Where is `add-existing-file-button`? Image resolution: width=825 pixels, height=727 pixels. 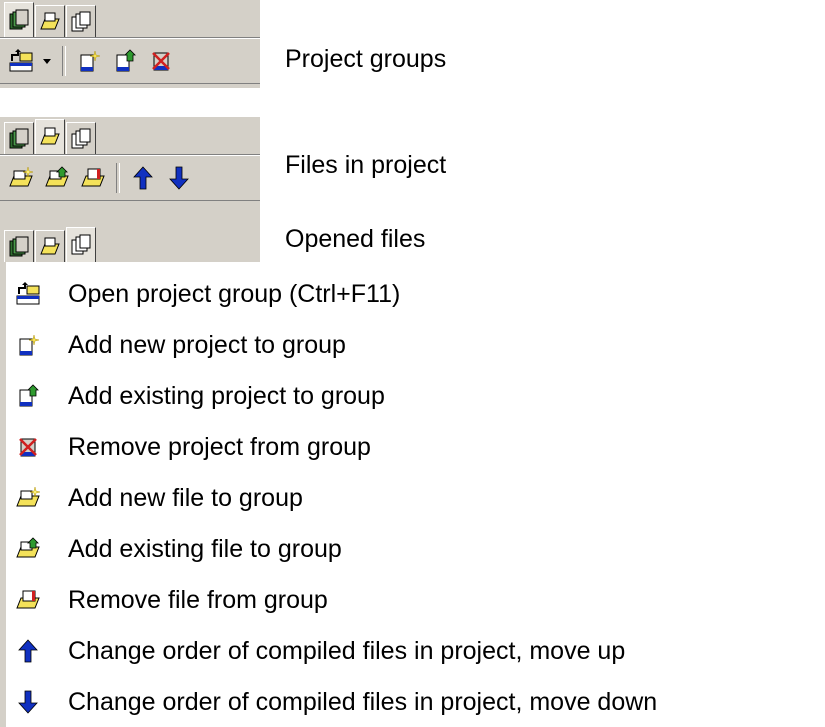 add-existing-file-button is located at coordinates (57, 178).